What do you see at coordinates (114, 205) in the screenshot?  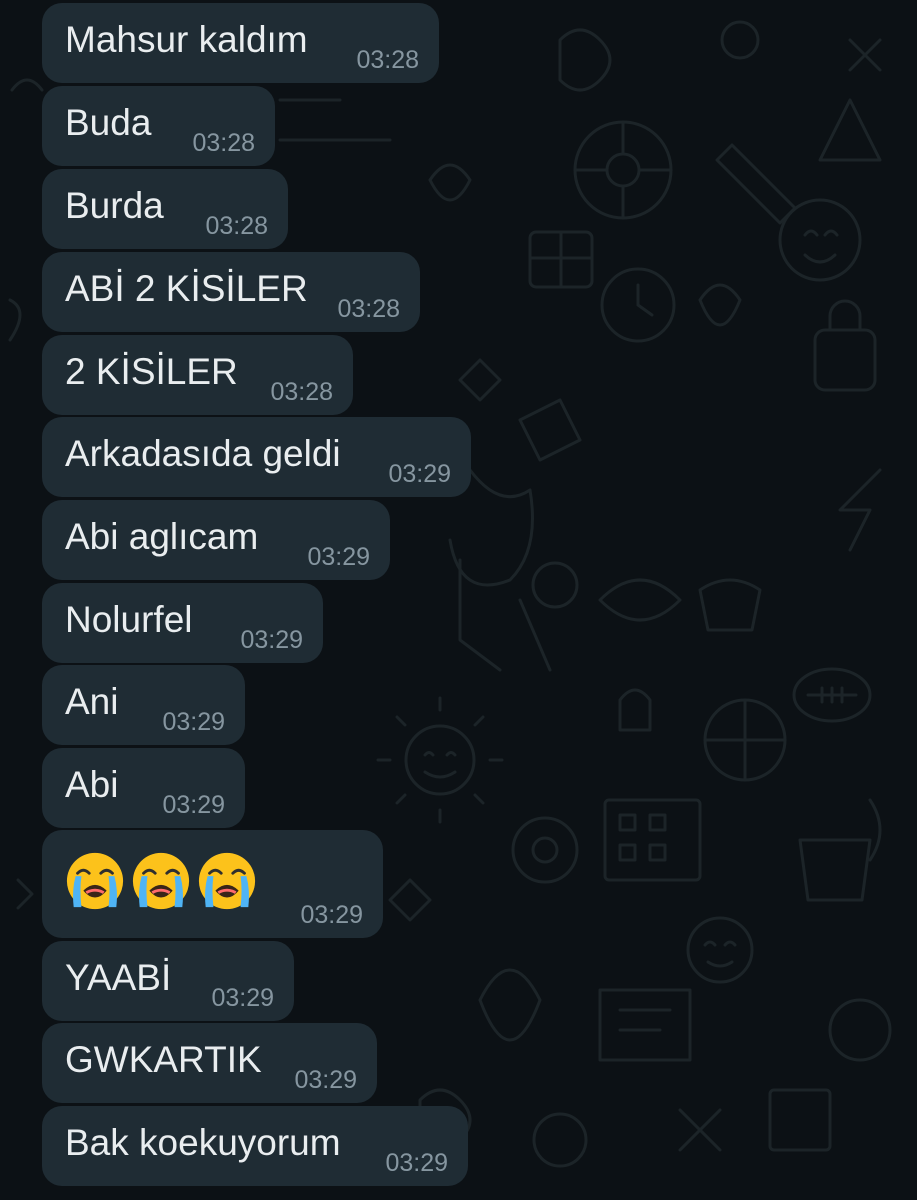 I see `message-text: Burda` at bounding box center [114, 205].